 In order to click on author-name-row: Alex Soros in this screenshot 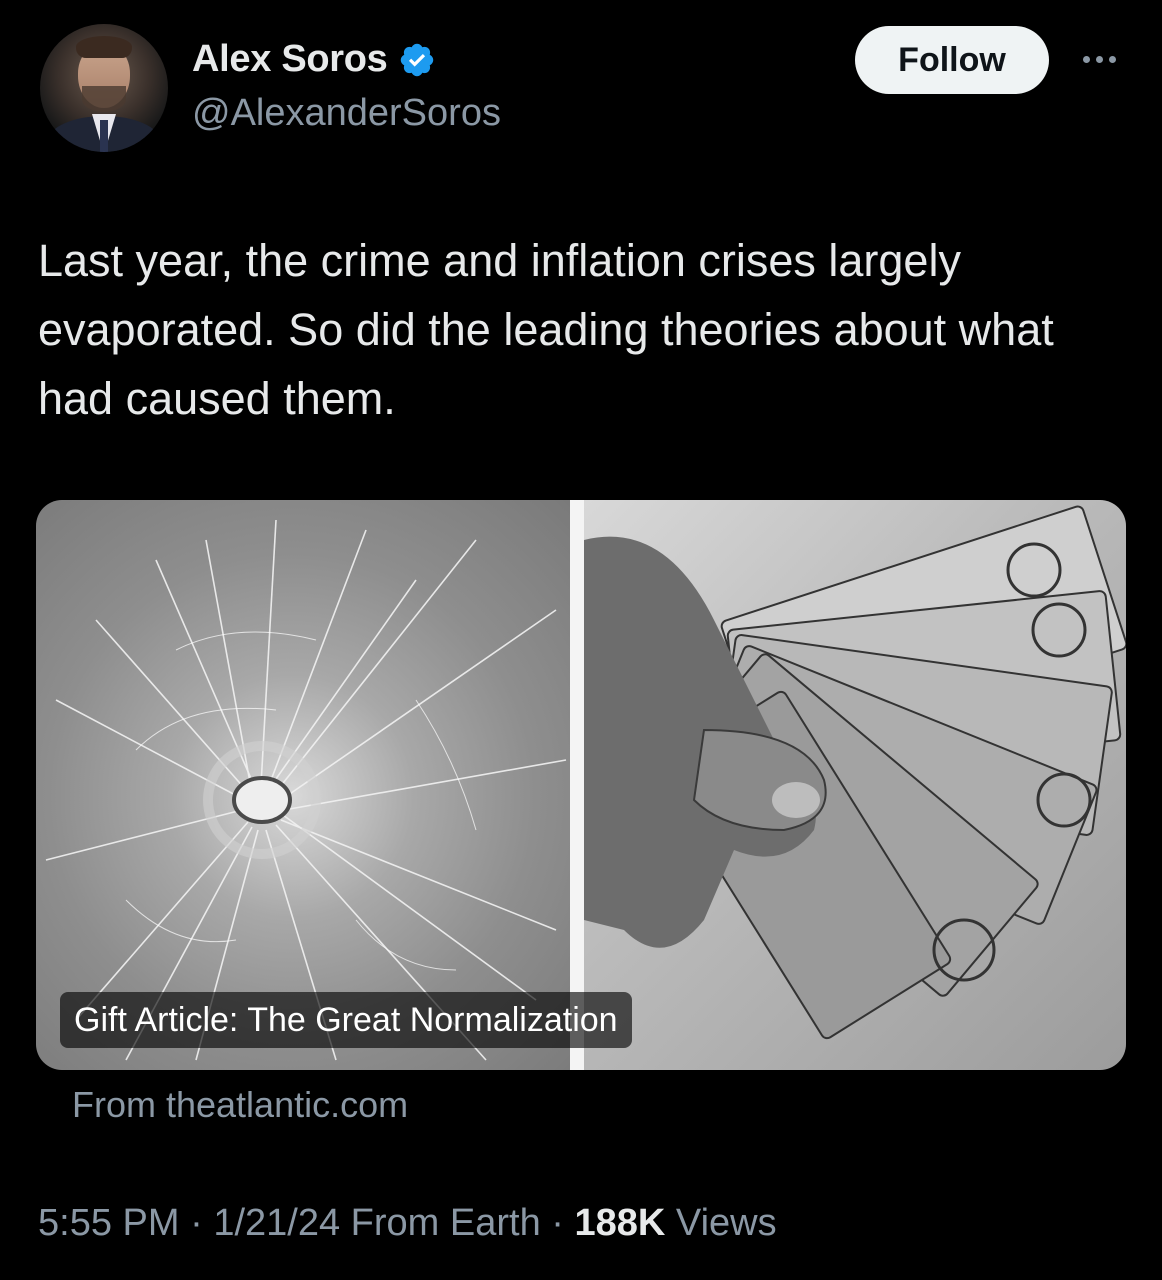, I will do `click(314, 59)`.